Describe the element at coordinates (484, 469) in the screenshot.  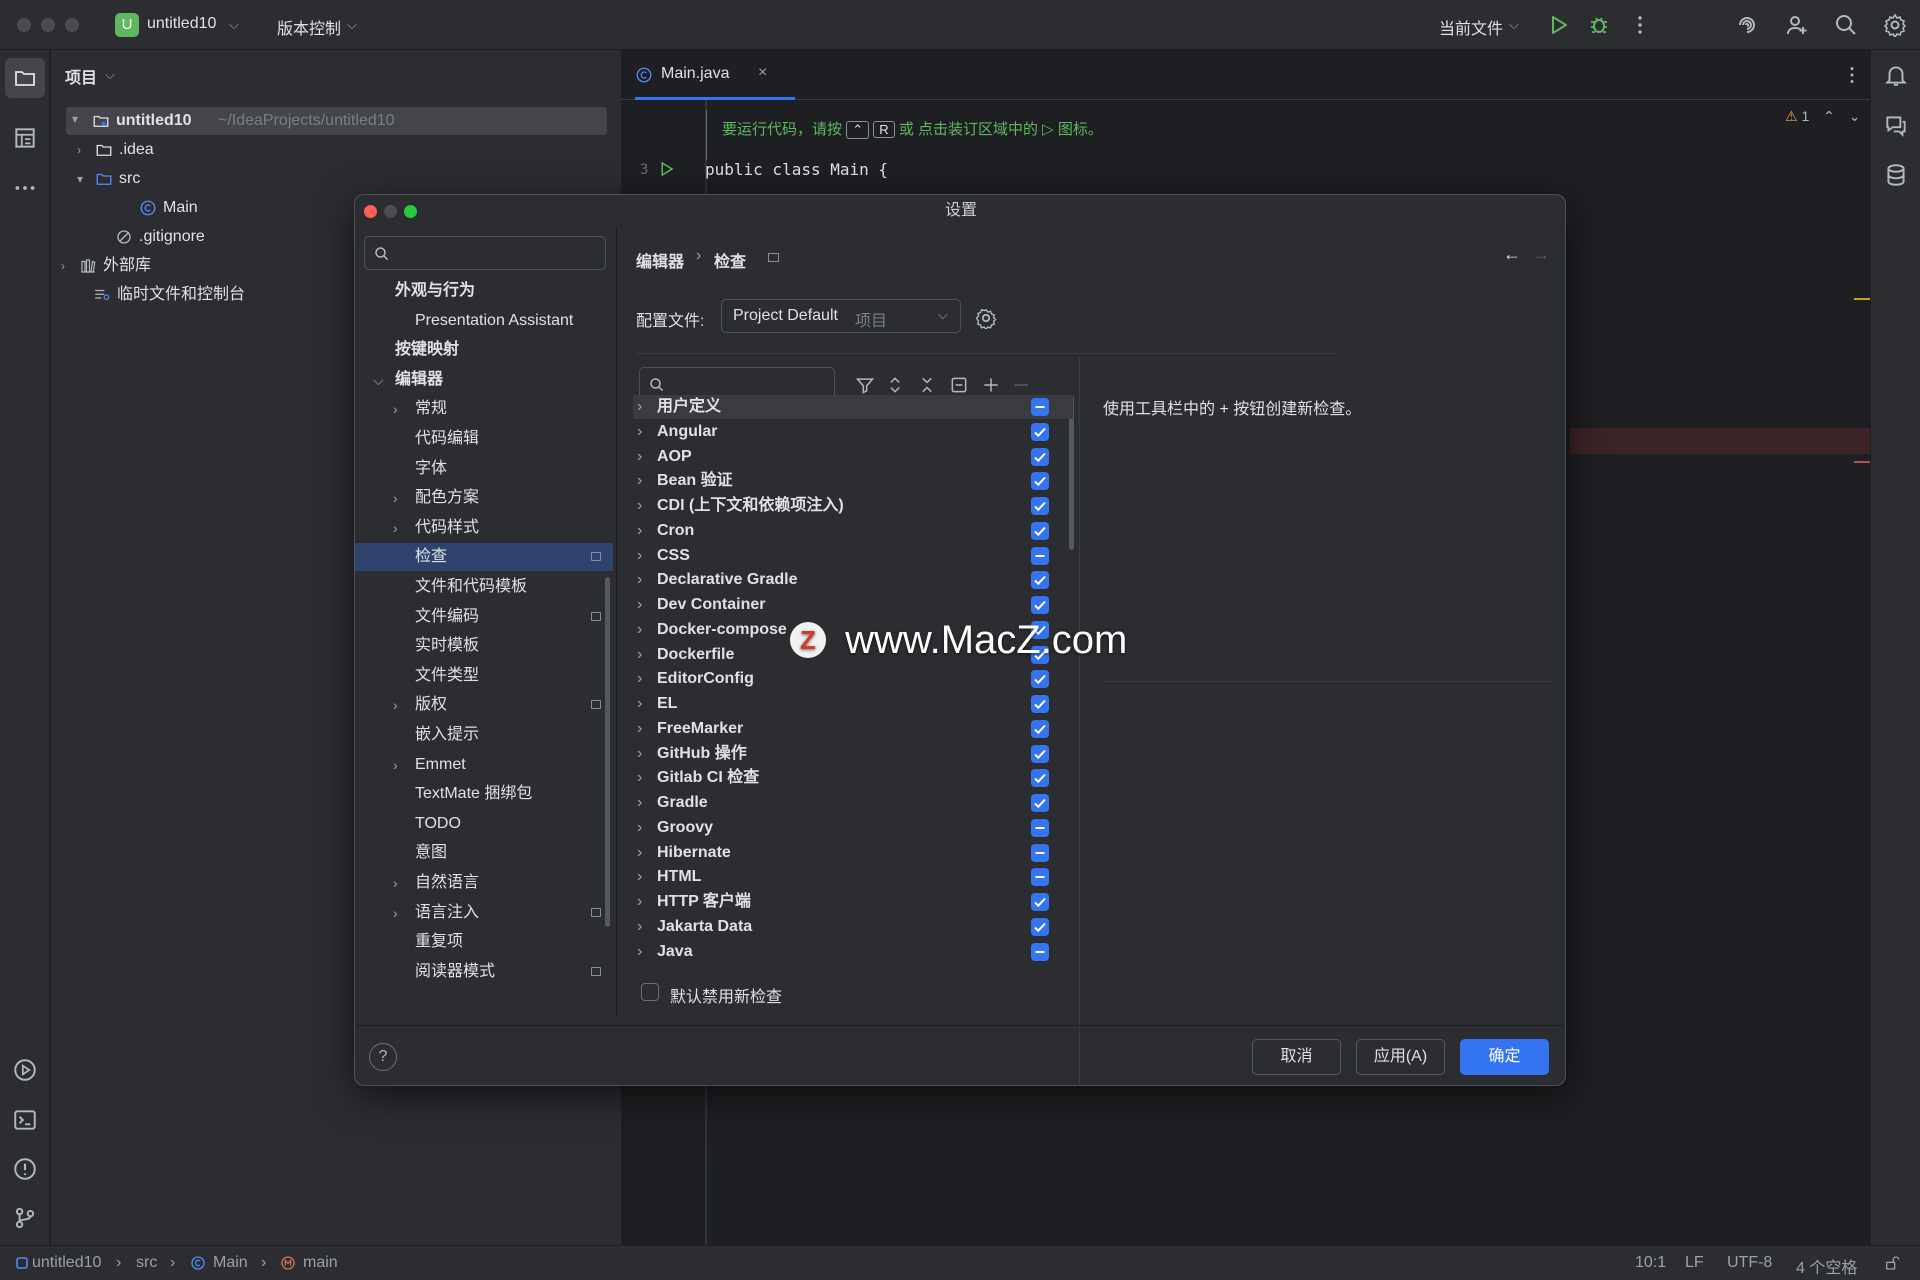
I see `nav-item: 字体` at that location.